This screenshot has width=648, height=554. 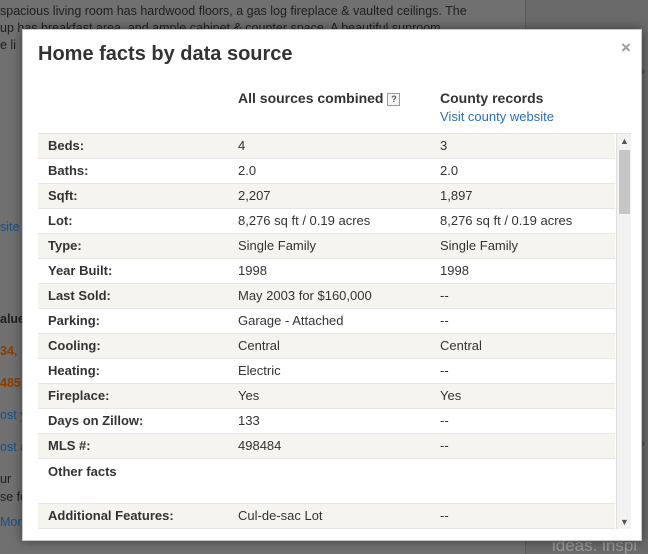 I want to click on background-fragment: 34,, so click(x=9, y=351).